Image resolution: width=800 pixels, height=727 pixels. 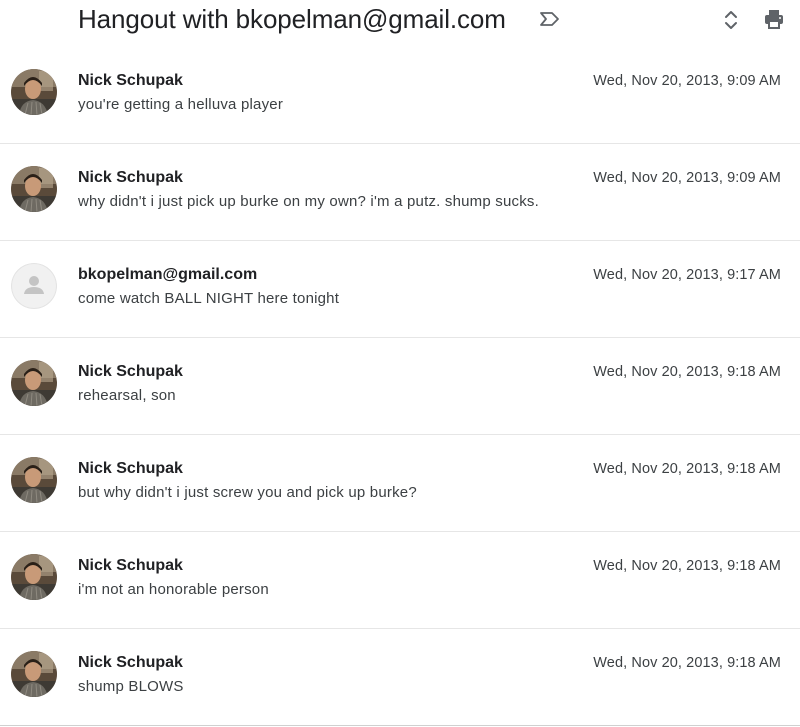 What do you see at coordinates (34, 286) in the screenshot?
I see `default-avatar-icon` at bounding box center [34, 286].